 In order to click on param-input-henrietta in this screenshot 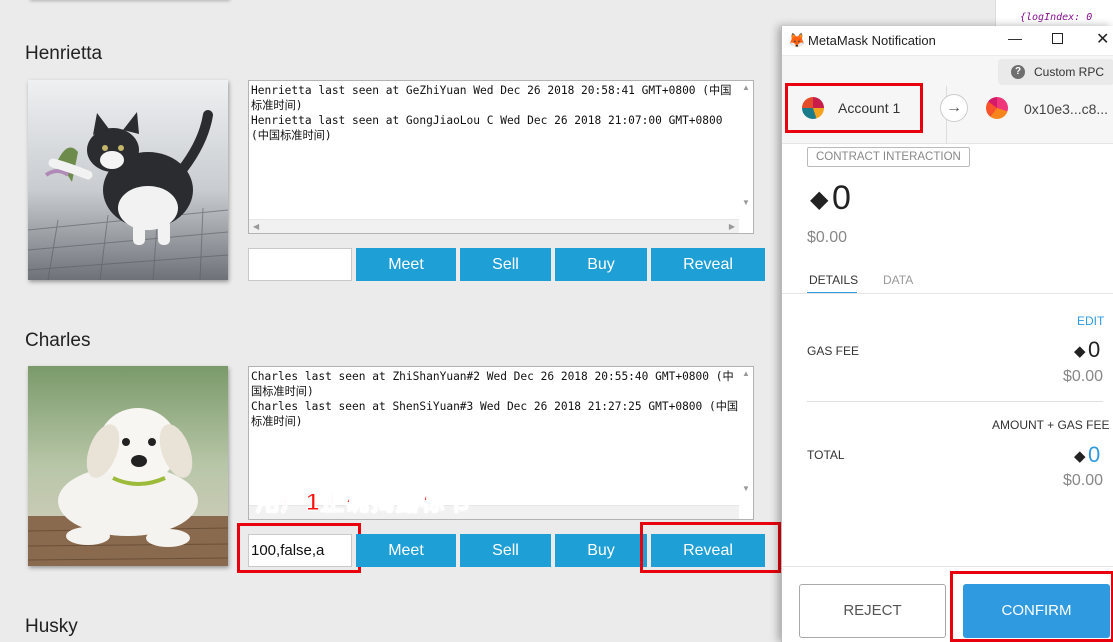, I will do `click(300, 264)`.